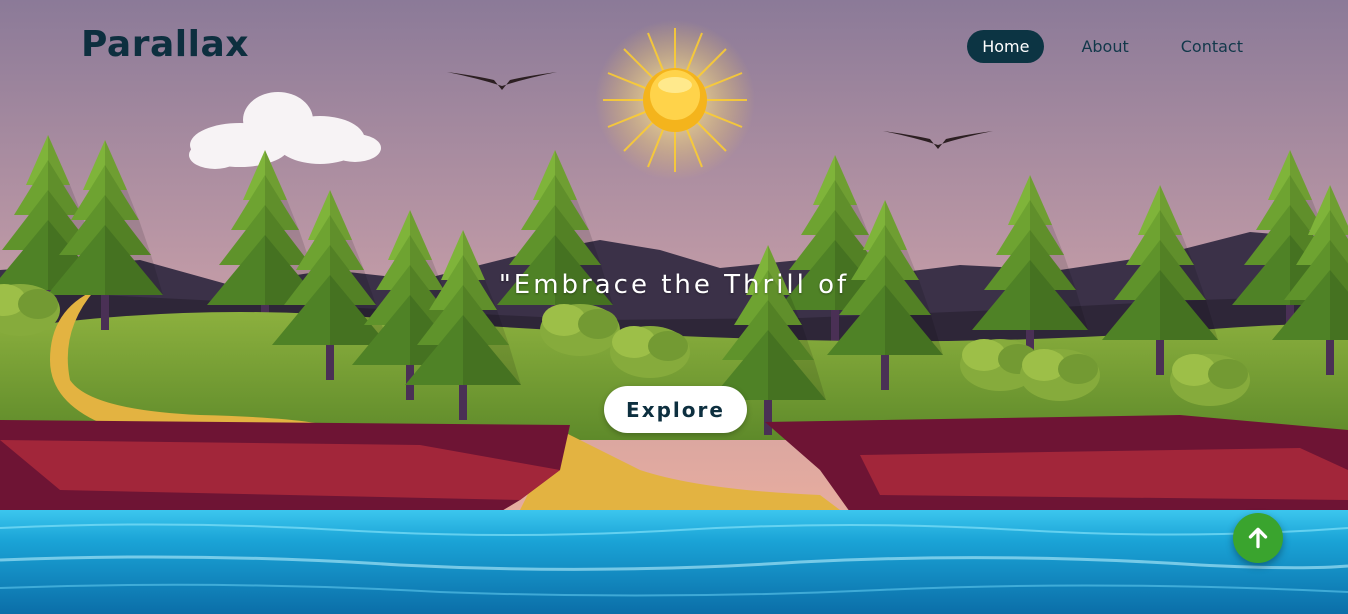  What do you see at coordinates (674, 285) in the screenshot?
I see `hero-headline: "Embrace the Thrill of` at bounding box center [674, 285].